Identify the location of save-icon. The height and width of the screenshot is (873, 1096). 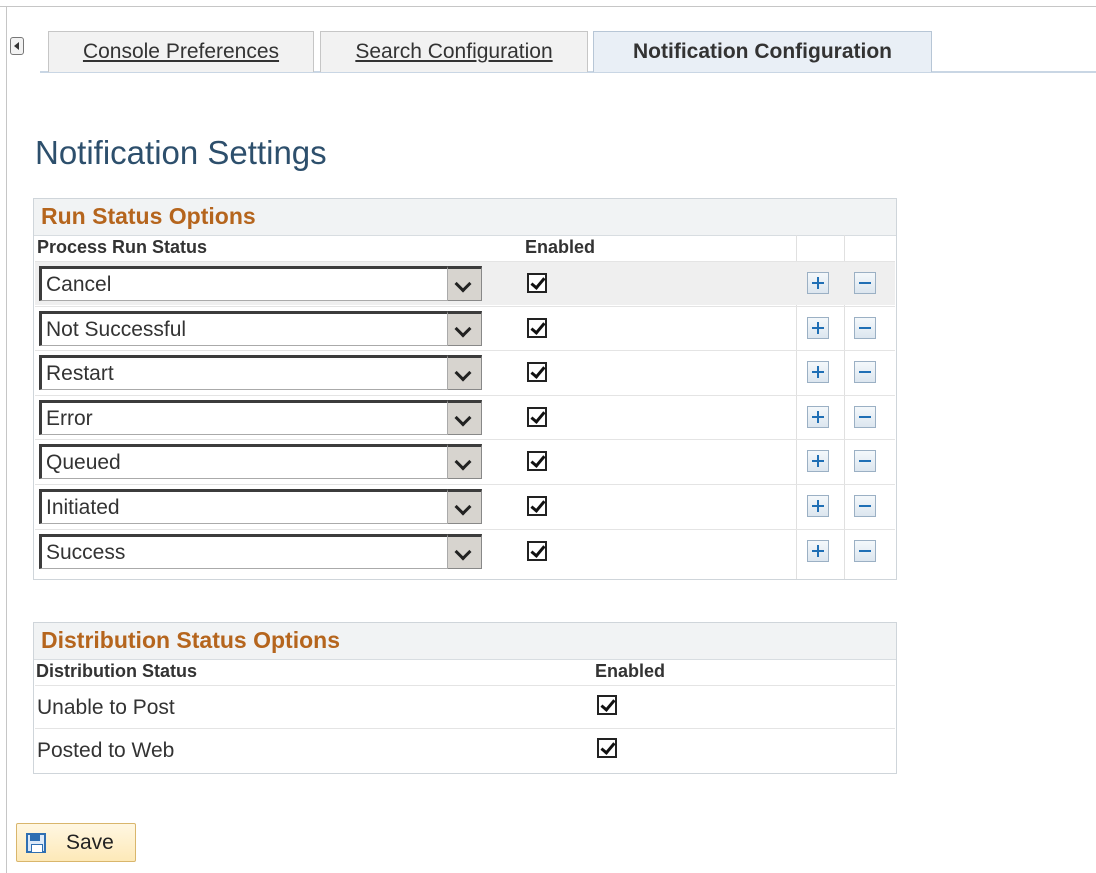
(36, 843).